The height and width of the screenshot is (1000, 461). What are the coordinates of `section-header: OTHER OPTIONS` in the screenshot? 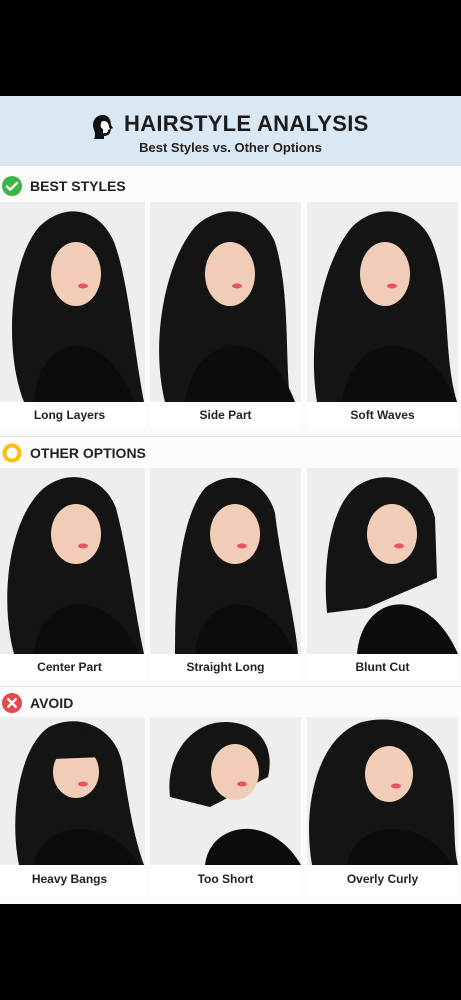 It's located at (230, 453).